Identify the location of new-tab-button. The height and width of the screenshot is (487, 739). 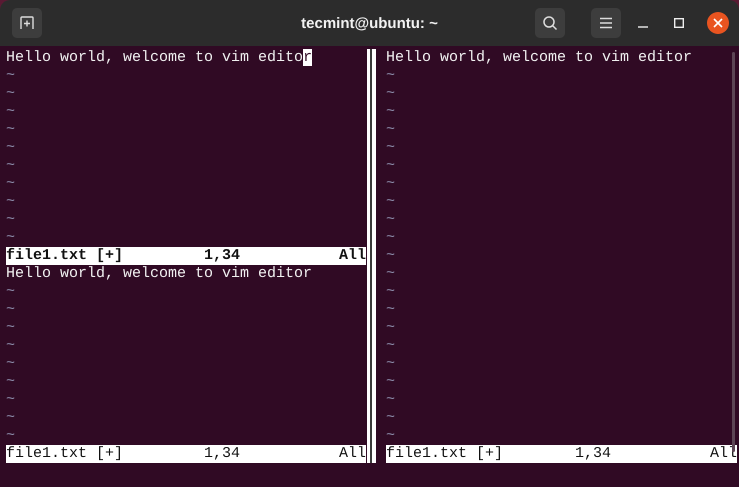
(27, 23).